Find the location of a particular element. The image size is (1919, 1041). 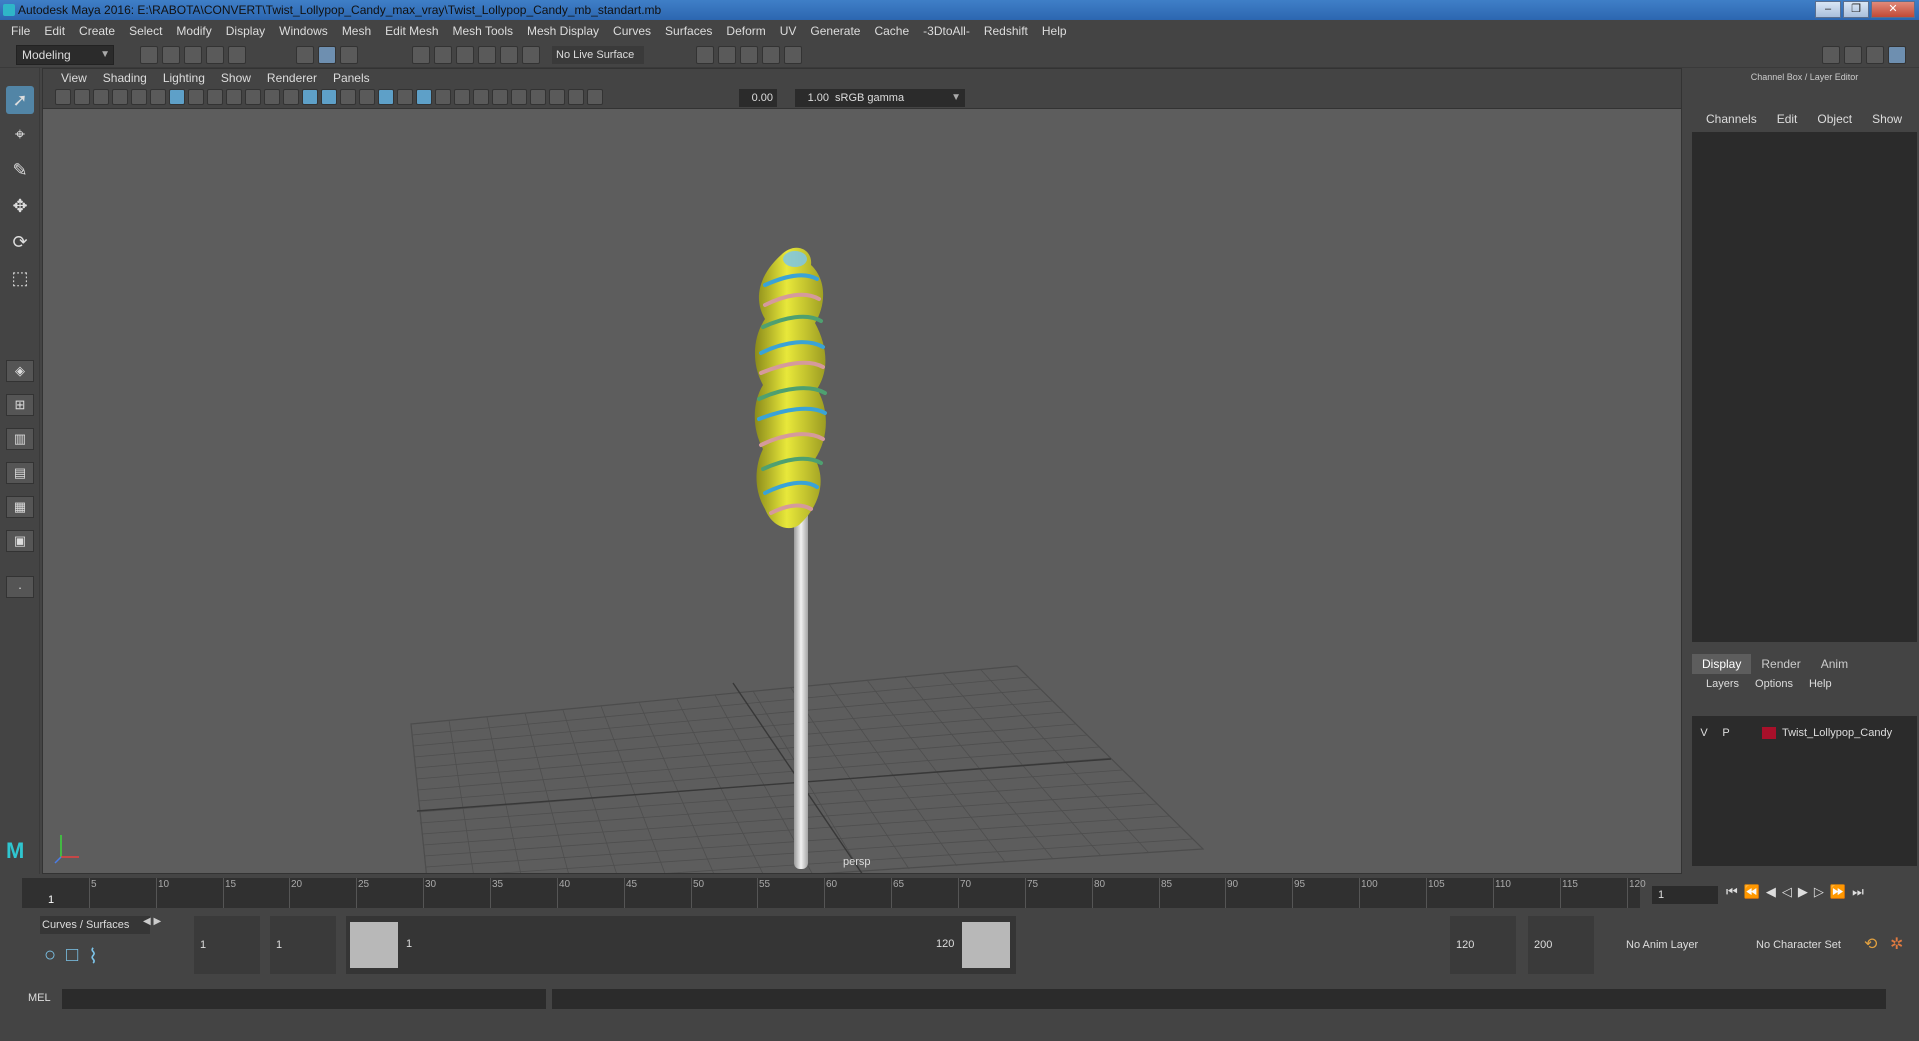

redo-icon is located at coordinates (237, 55).